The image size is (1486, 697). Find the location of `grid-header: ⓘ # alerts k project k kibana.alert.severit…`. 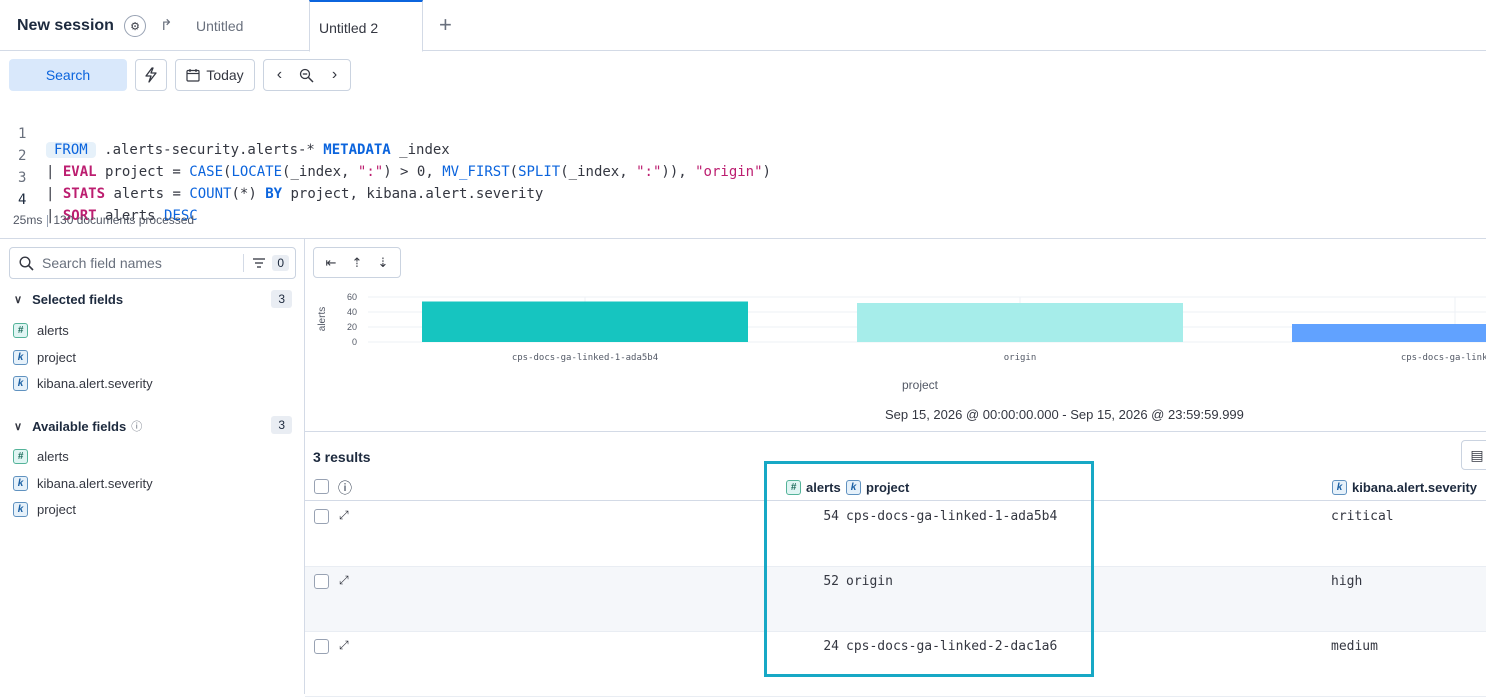

grid-header: ⓘ # alerts k project k kibana.alert.severit… is located at coordinates (895, 487).